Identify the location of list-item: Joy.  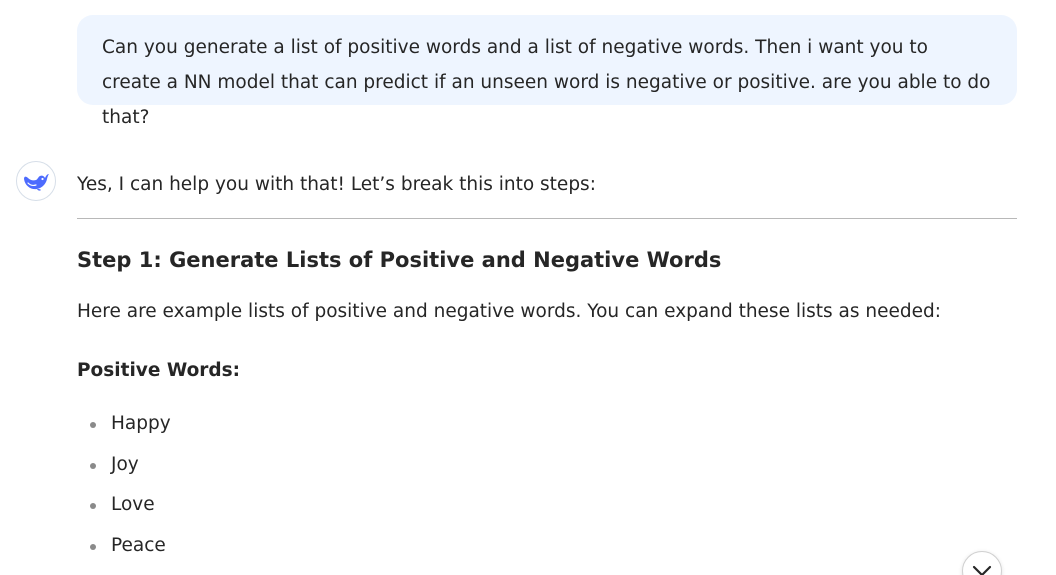
(124, 470).